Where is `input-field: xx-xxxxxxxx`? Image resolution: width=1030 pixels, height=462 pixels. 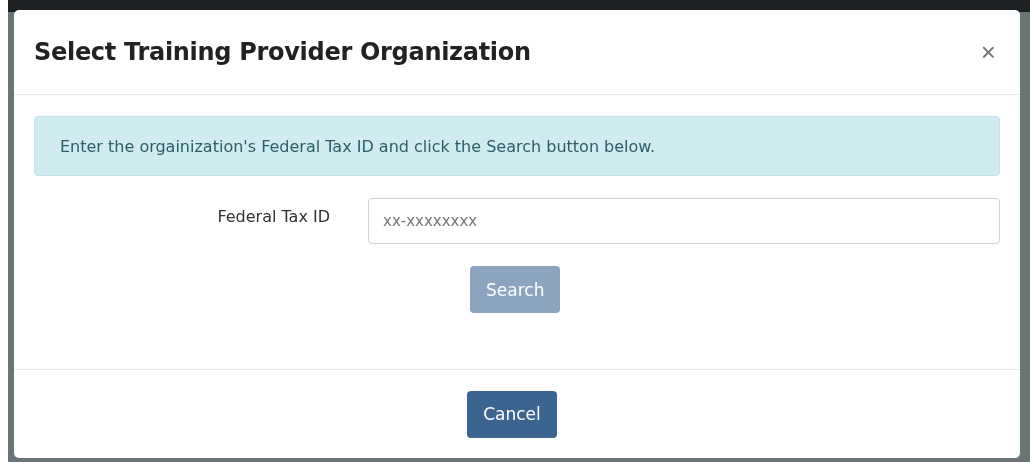
input-field: xx-xxxxxxxx is located at coordinates (684, 221).